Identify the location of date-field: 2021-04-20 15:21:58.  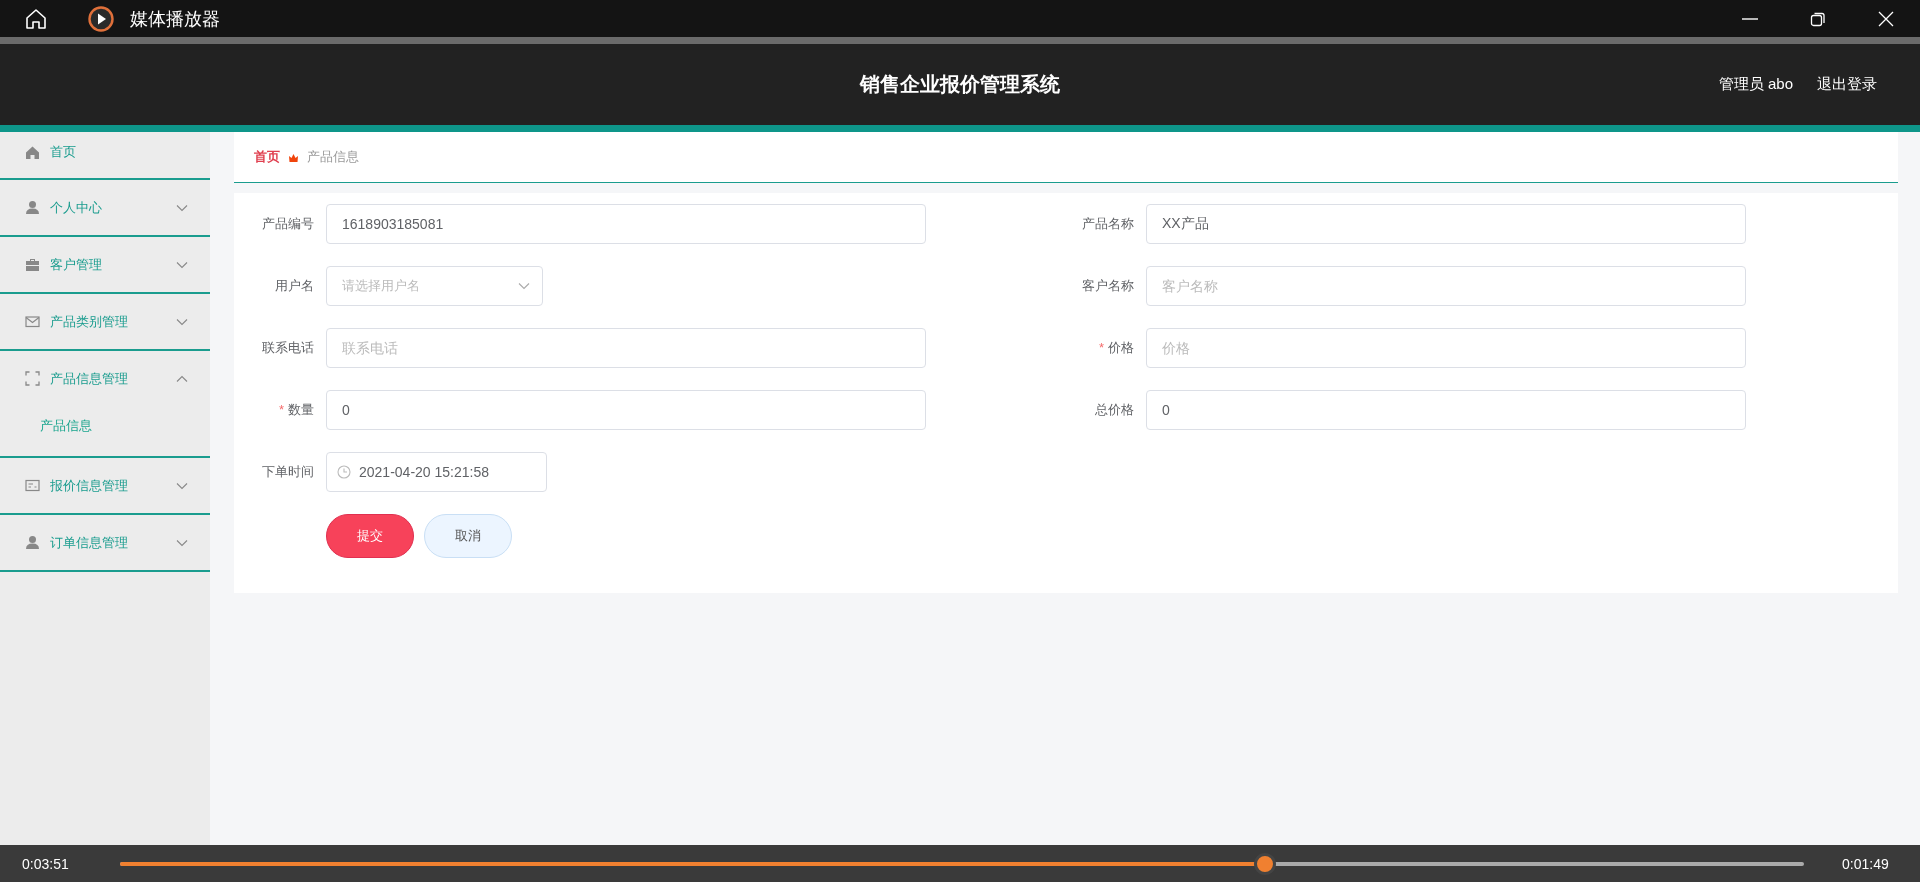
(436, 472).